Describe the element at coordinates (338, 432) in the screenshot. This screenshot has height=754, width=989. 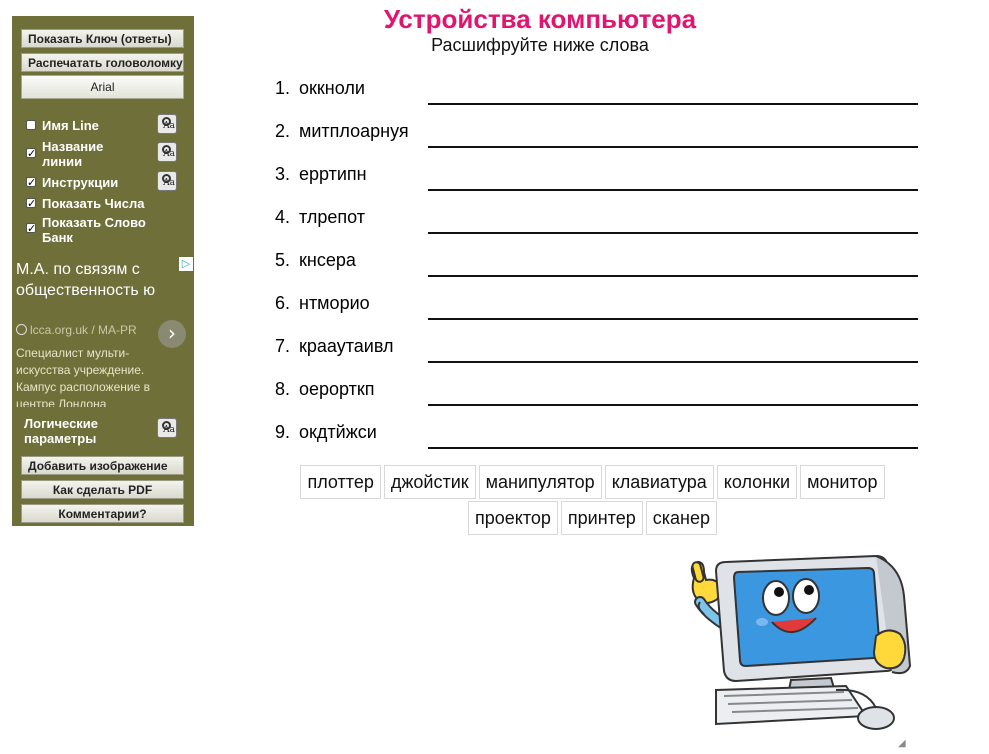
I see `scrambled-word: окдтйжси` at that location.